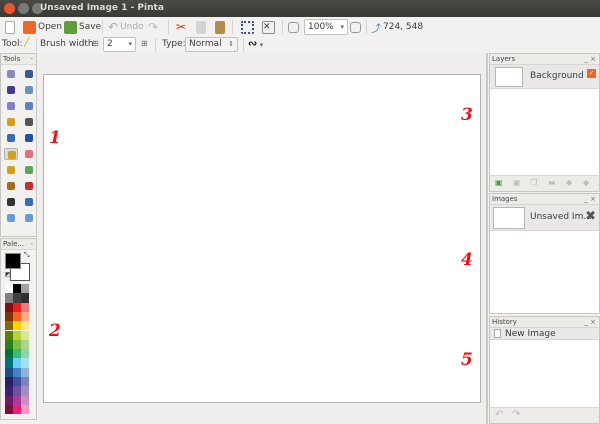 This screenshot has height=424, width=600. I want to click on color-picker-tool, so click(29, 170).